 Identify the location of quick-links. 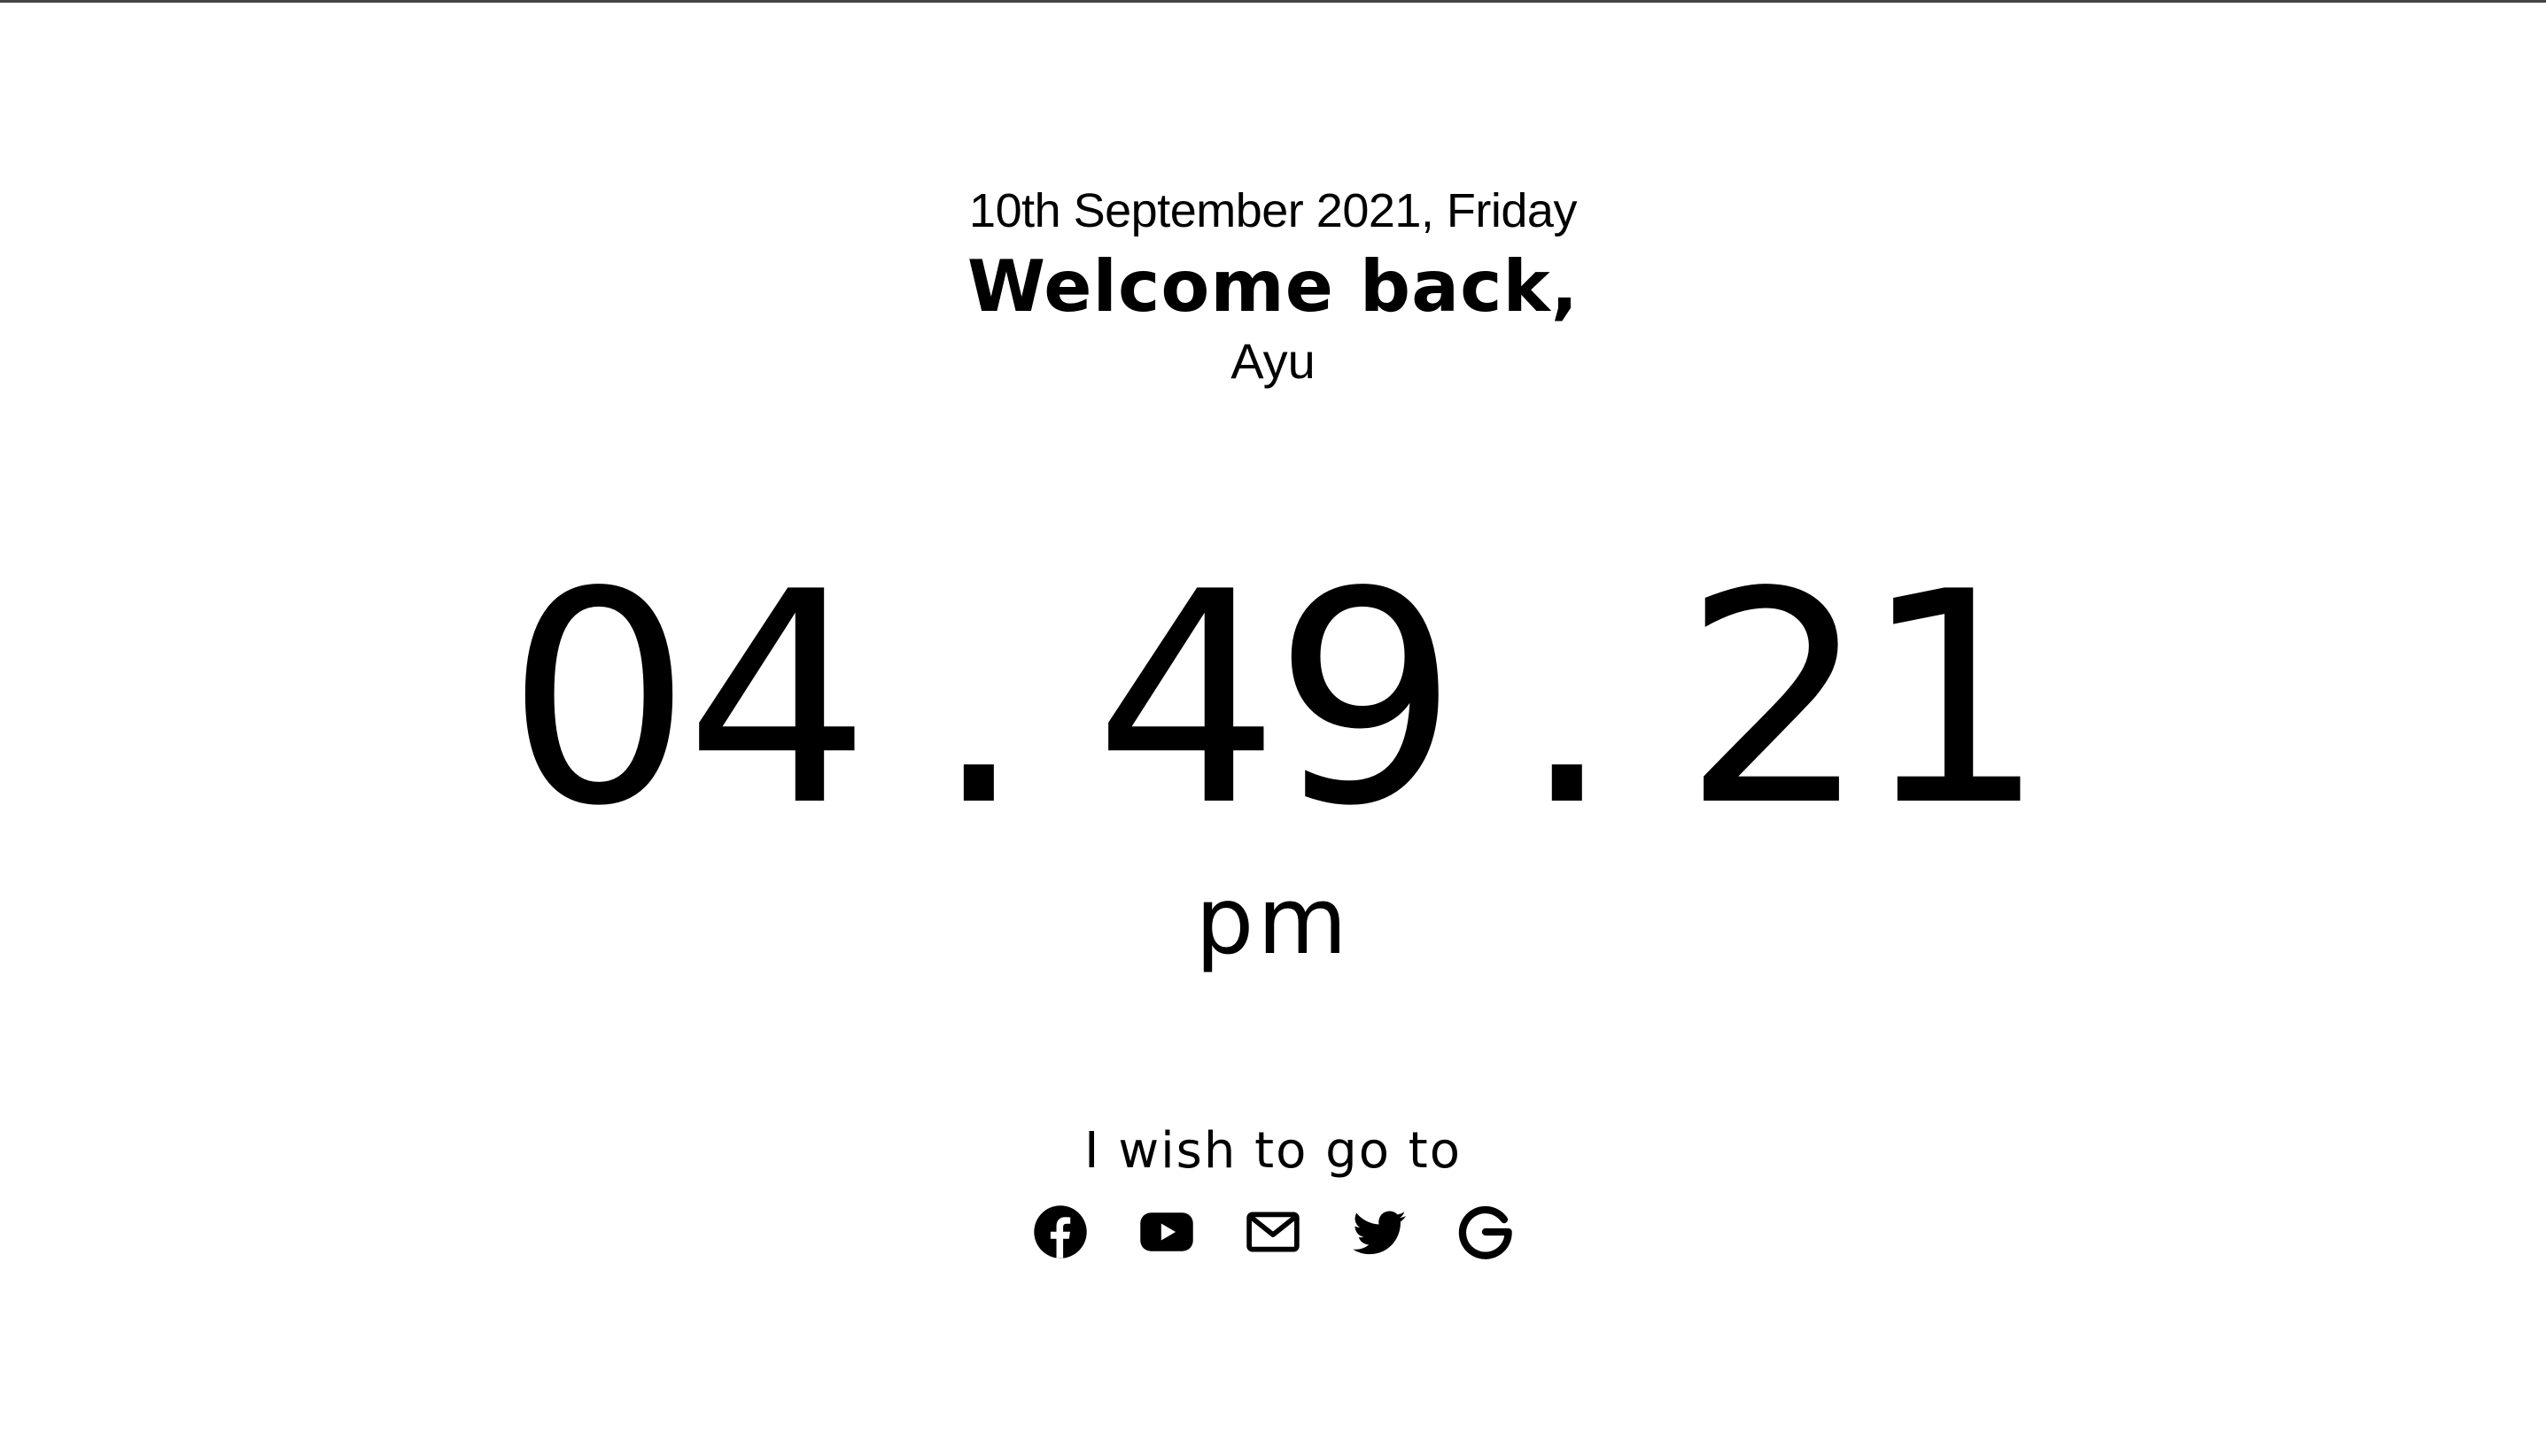
(1273, 1231).